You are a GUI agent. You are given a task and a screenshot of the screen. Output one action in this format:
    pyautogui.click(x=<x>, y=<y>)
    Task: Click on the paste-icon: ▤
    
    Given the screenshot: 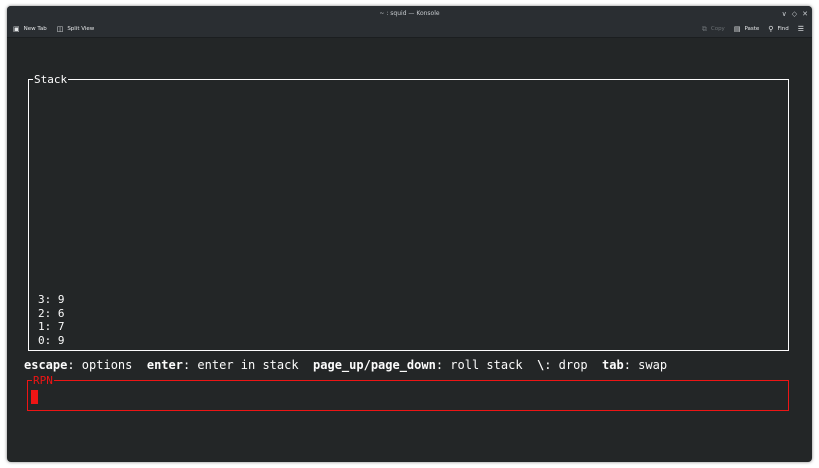 What is the action you would take?
    pyautogui.click(x=737, y=28)
    